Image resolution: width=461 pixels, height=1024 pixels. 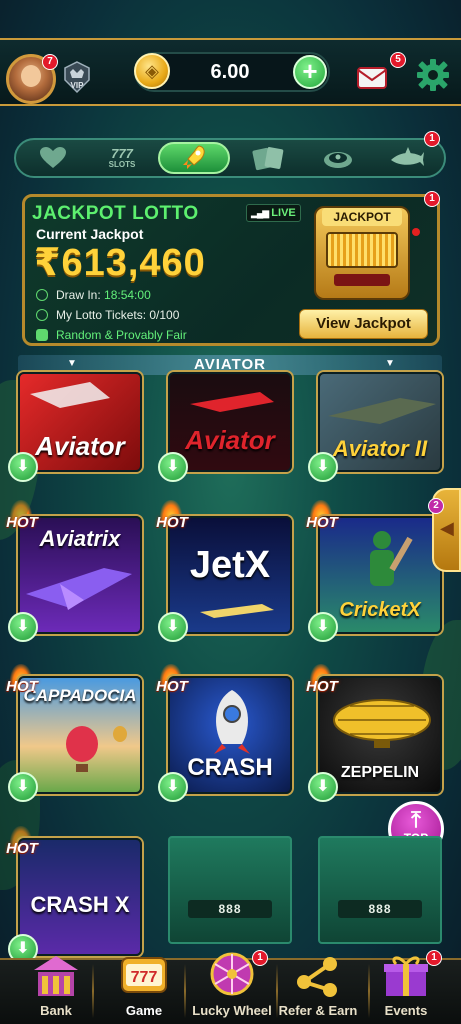 I want to click on nav-events: Events, so click(x=406, y=990).